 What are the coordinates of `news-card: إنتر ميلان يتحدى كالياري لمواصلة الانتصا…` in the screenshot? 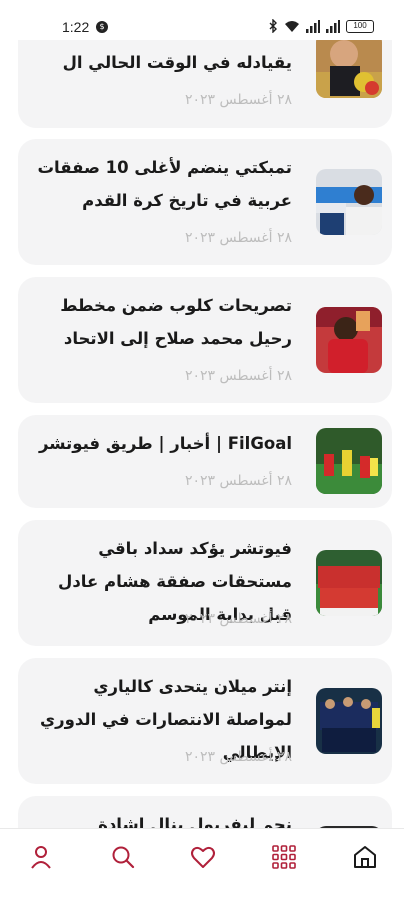 It's located at (205, 721).